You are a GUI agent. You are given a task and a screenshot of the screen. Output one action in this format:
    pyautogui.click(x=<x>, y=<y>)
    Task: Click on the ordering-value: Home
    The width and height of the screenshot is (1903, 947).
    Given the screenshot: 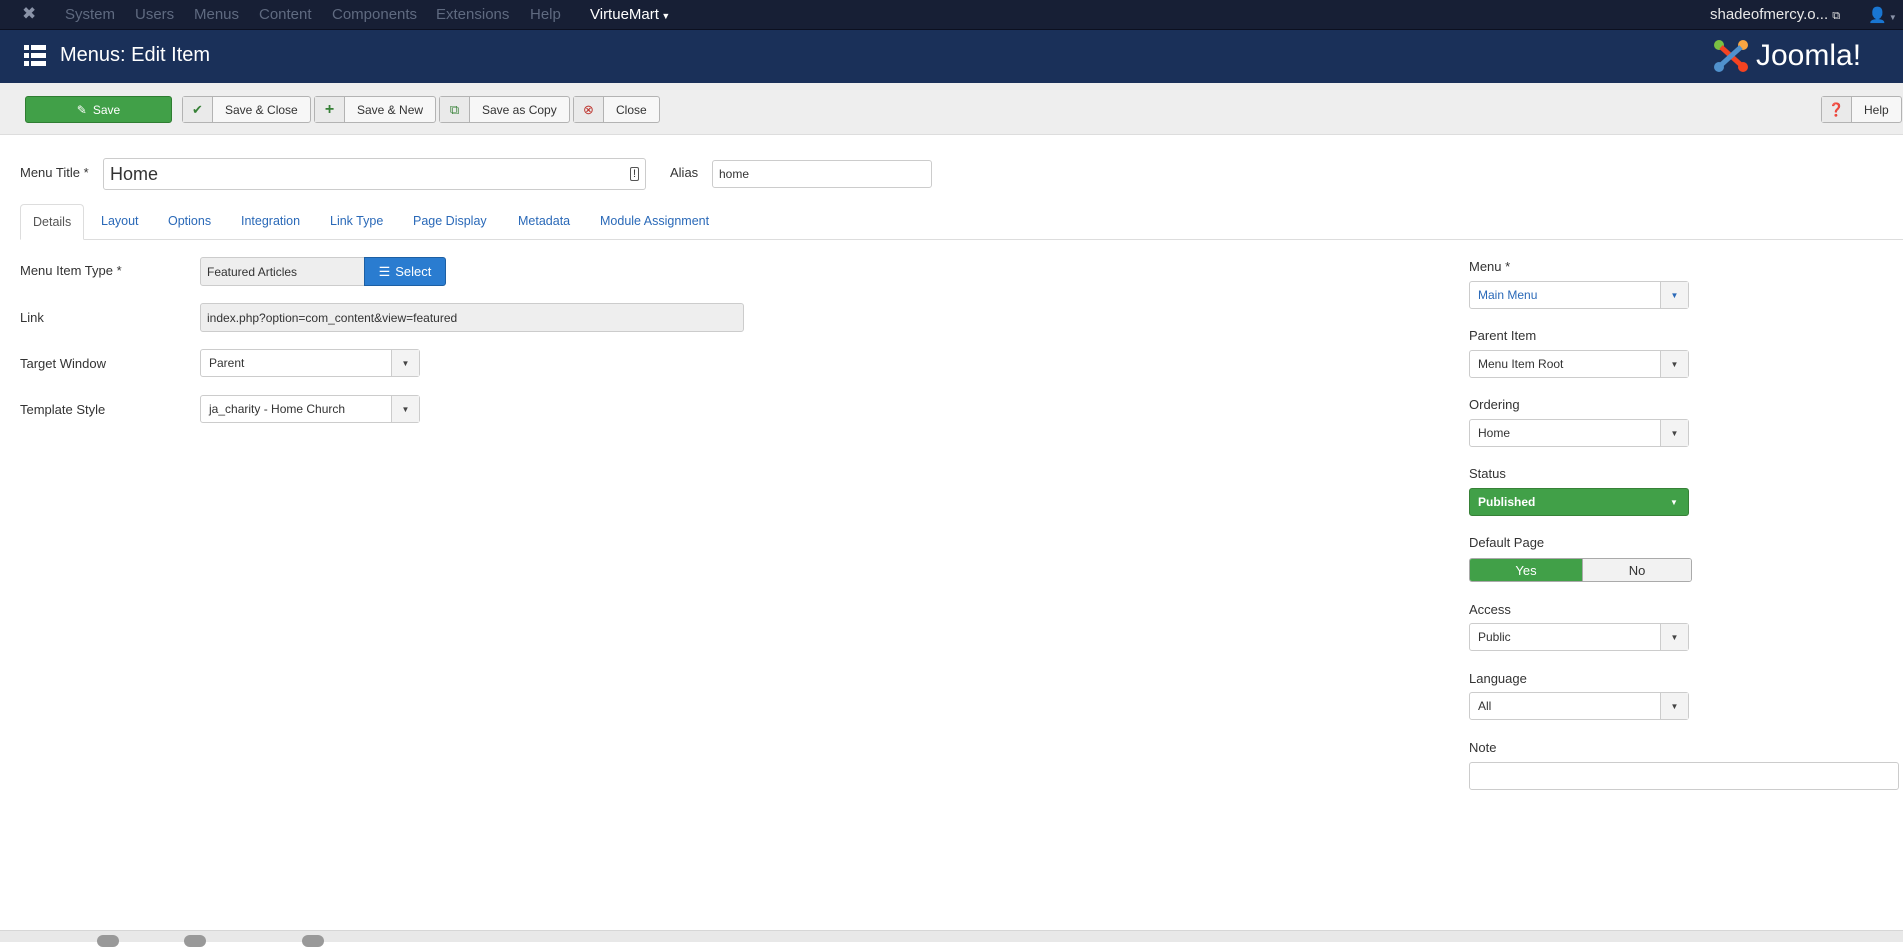 What is the action you would take?
    pyautogui.click(x=1494, y=433)
    